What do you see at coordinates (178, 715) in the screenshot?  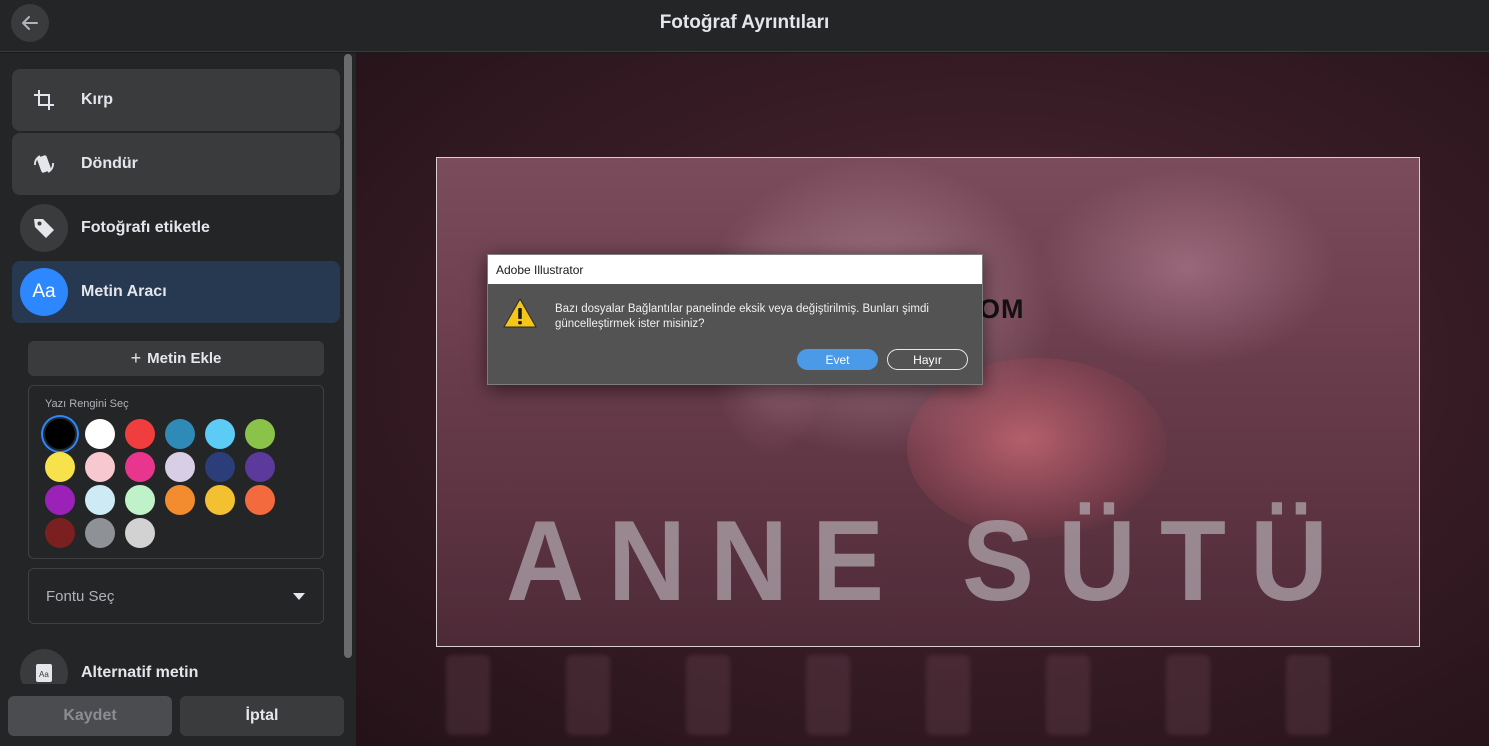 I see `sidebar-footer: Kaydet İptal` at bounding box center [178, 715].